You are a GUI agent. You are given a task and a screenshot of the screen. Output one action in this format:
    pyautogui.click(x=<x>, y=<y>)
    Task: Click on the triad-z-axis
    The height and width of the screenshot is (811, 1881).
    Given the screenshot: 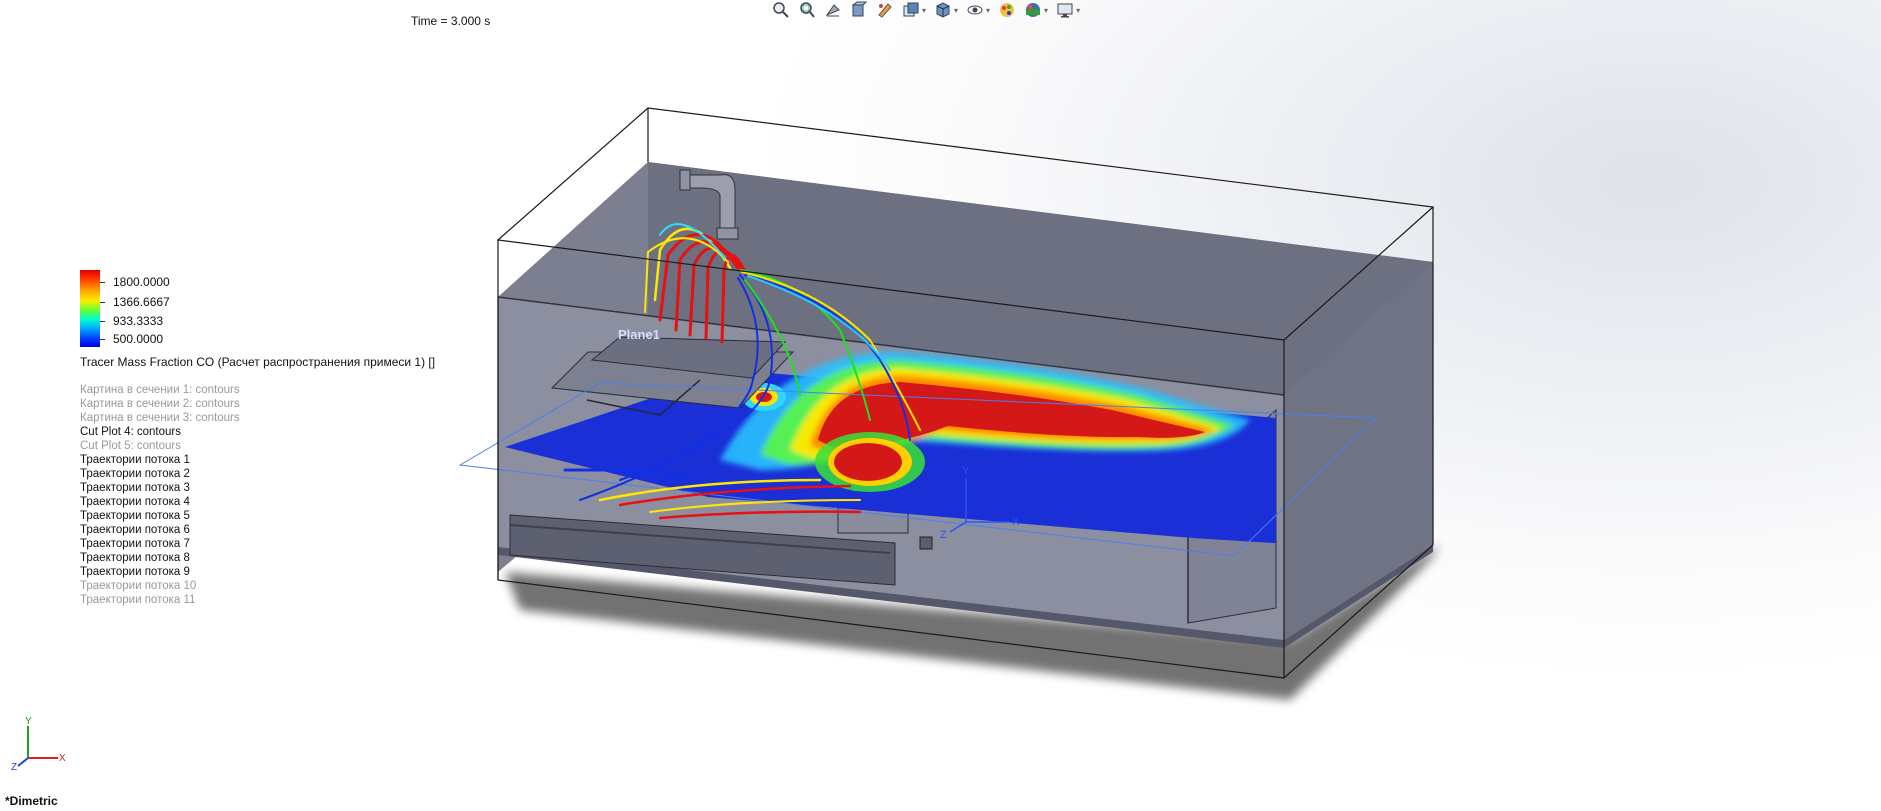 What is the action you would take?
    pyautogui.click(x=23, y=762)
    